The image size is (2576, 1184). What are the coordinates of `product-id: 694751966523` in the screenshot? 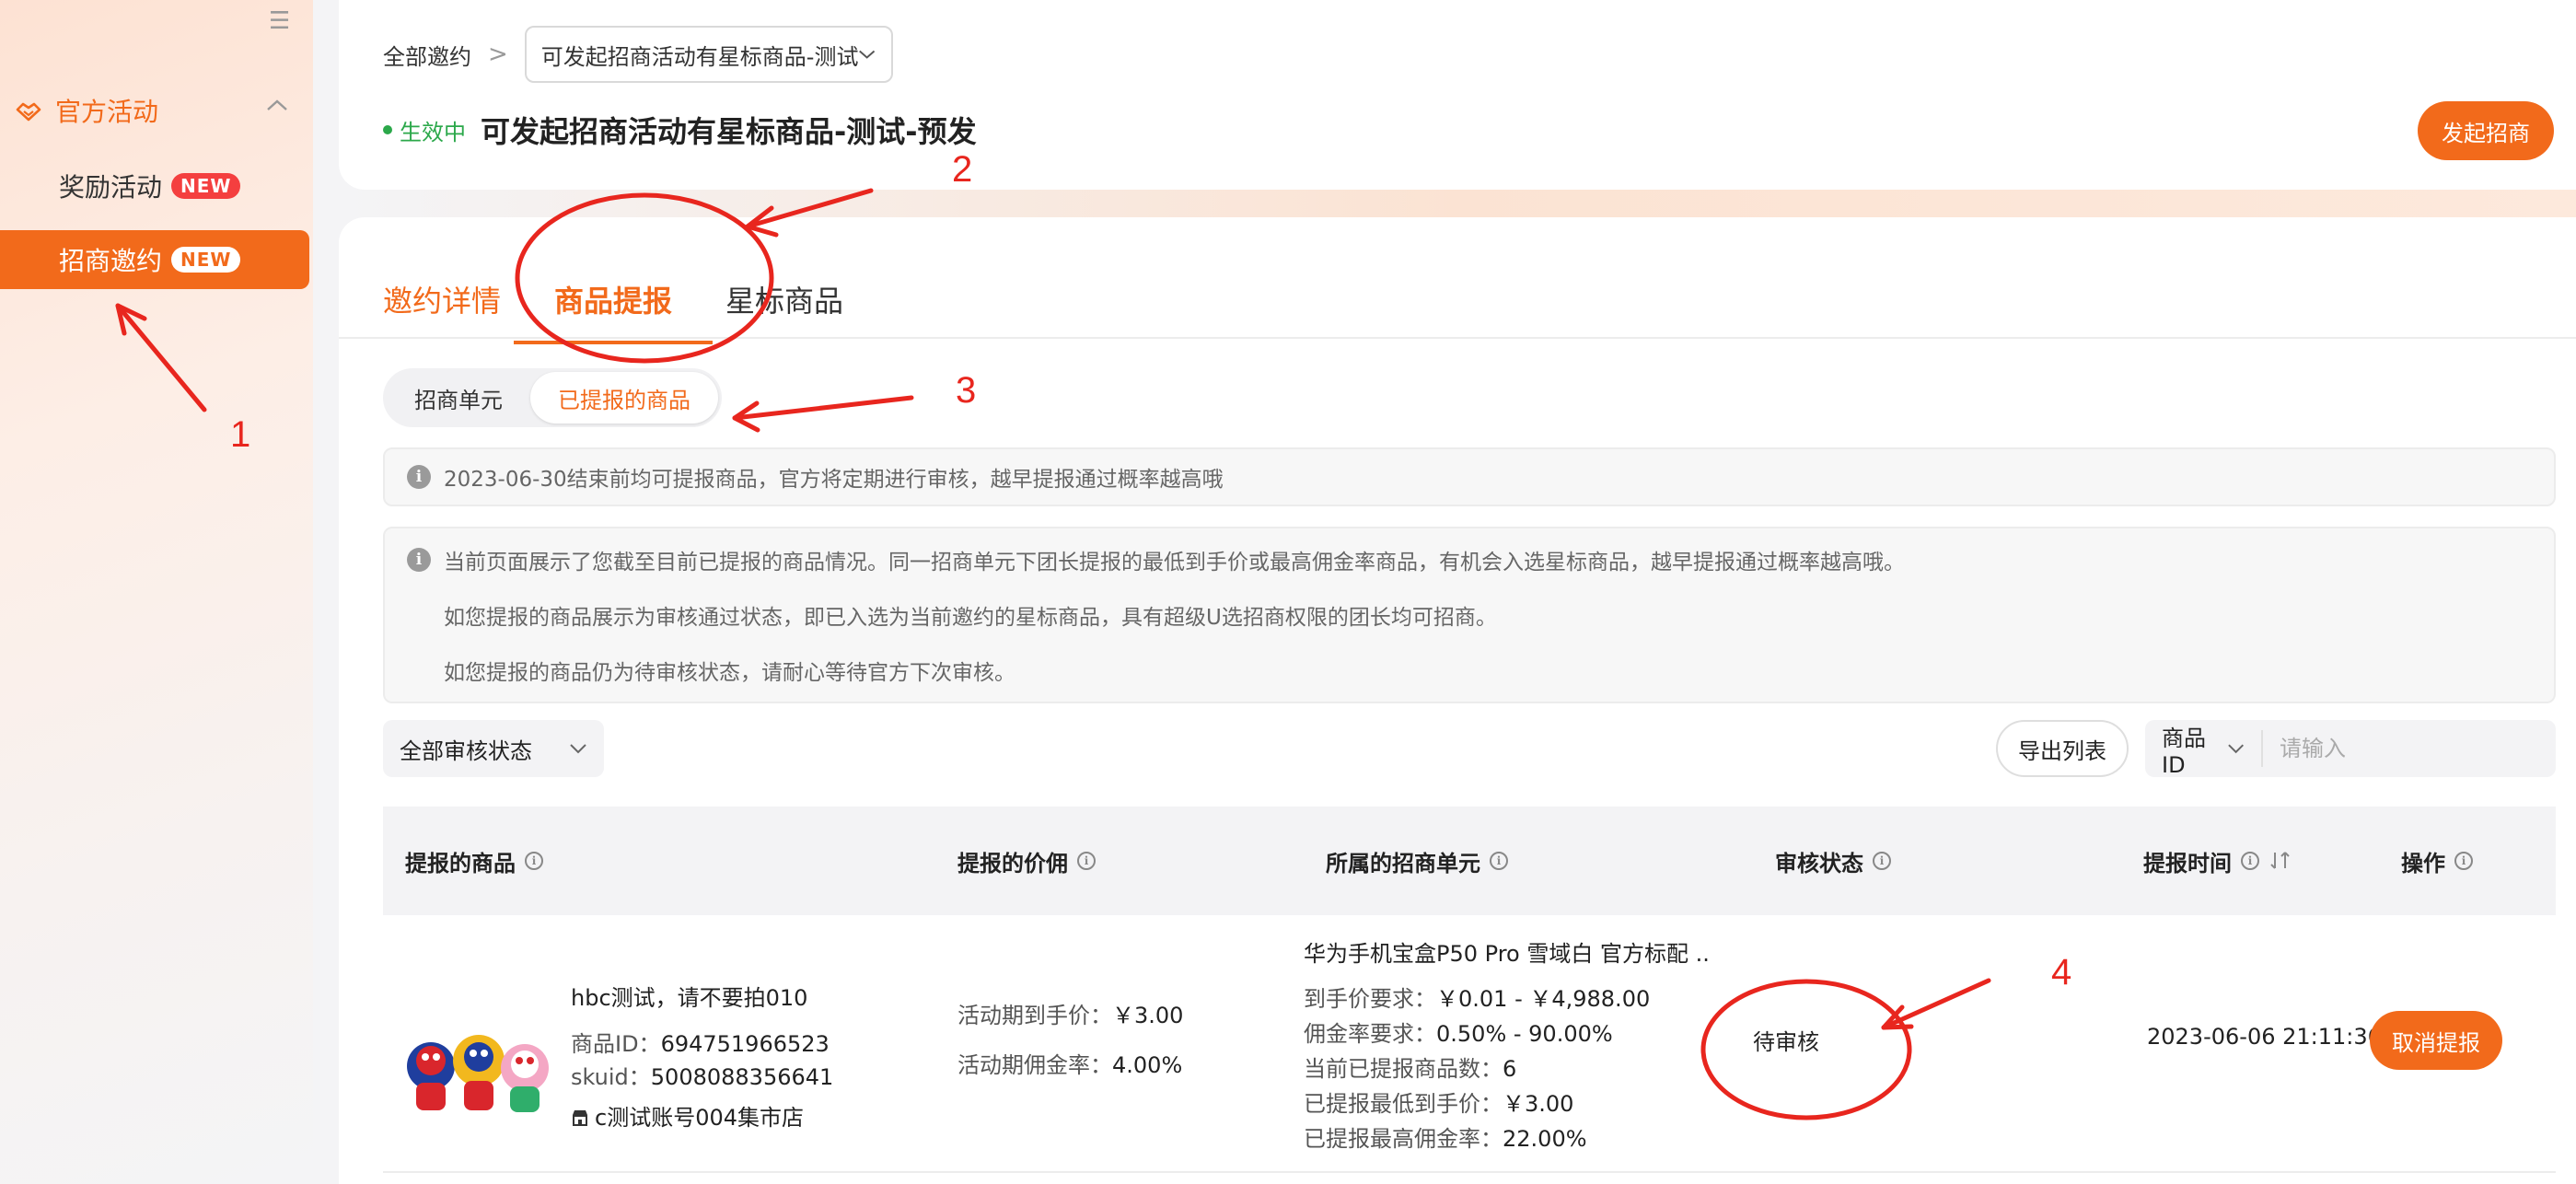 It's located at (745, 1044).